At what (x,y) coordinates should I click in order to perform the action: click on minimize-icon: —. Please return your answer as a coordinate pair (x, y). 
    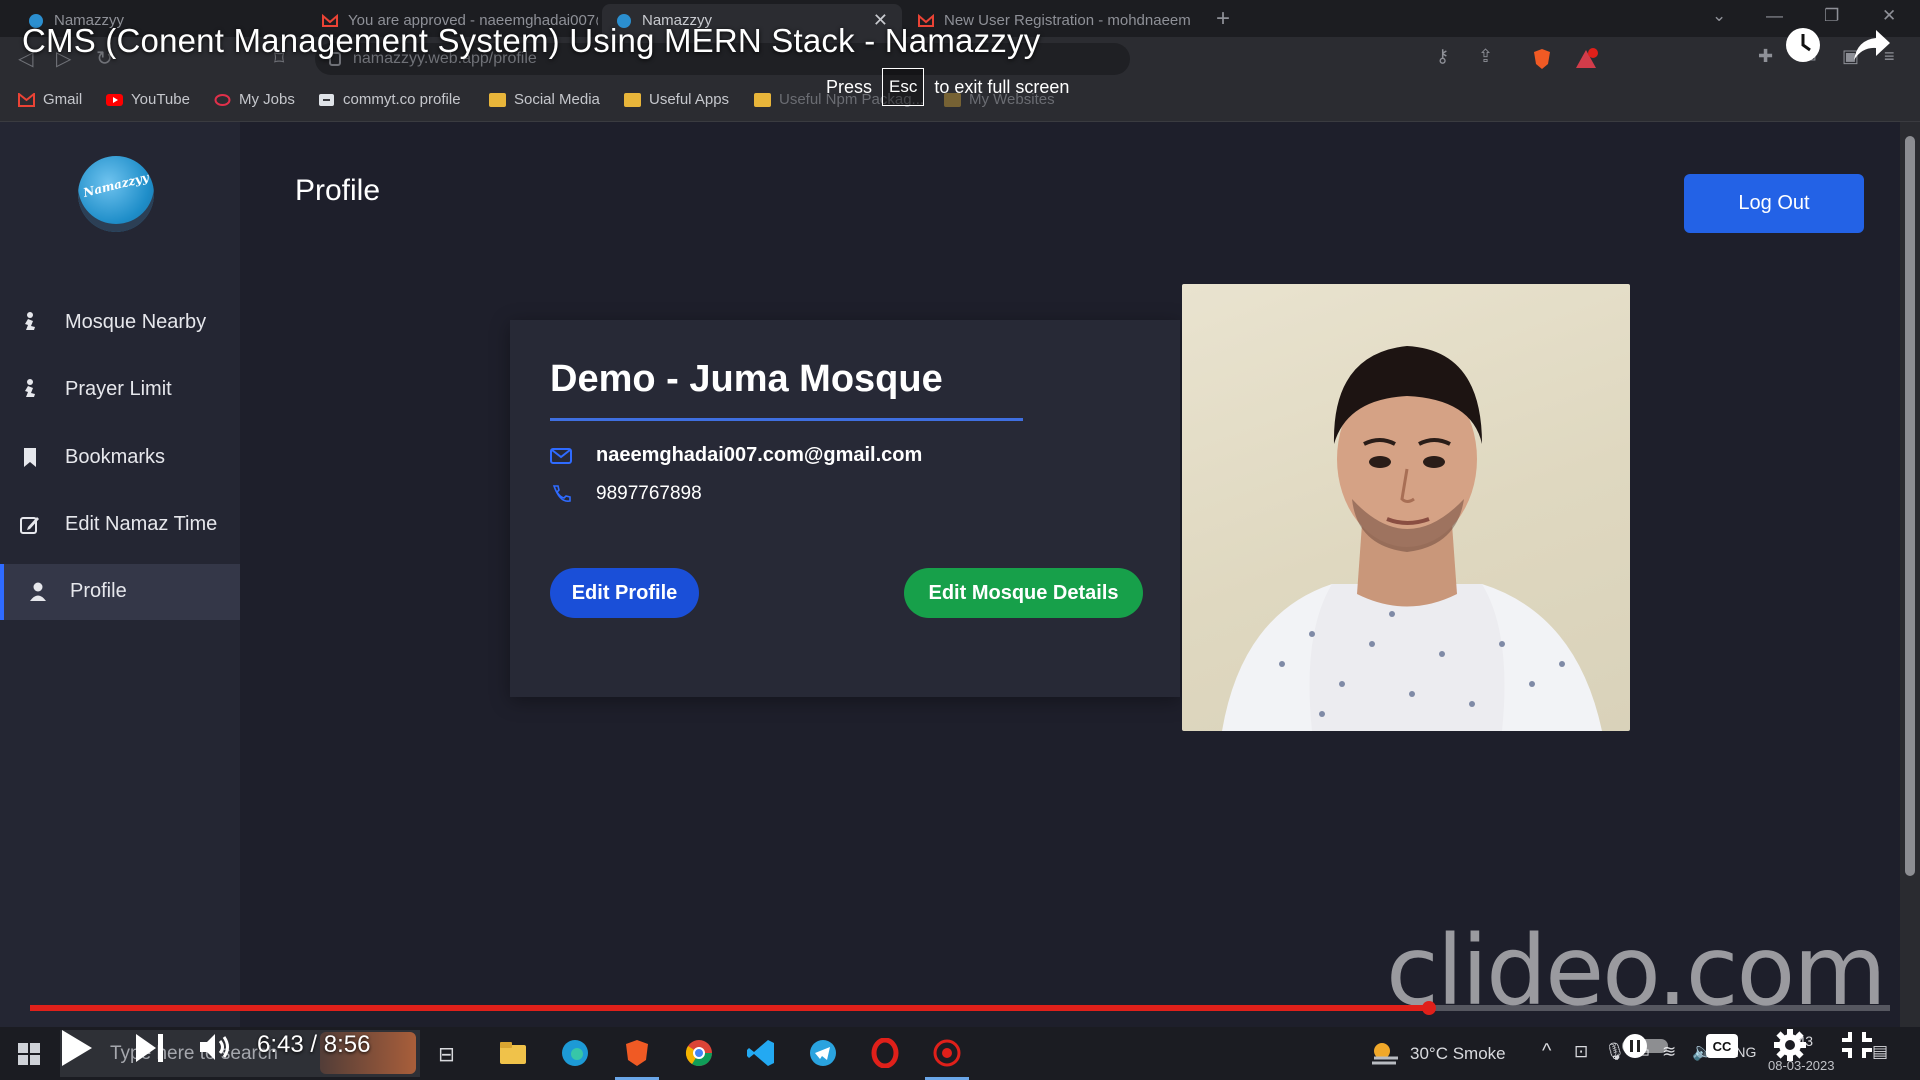
    Looking at the image, I should click on (1774, 16).